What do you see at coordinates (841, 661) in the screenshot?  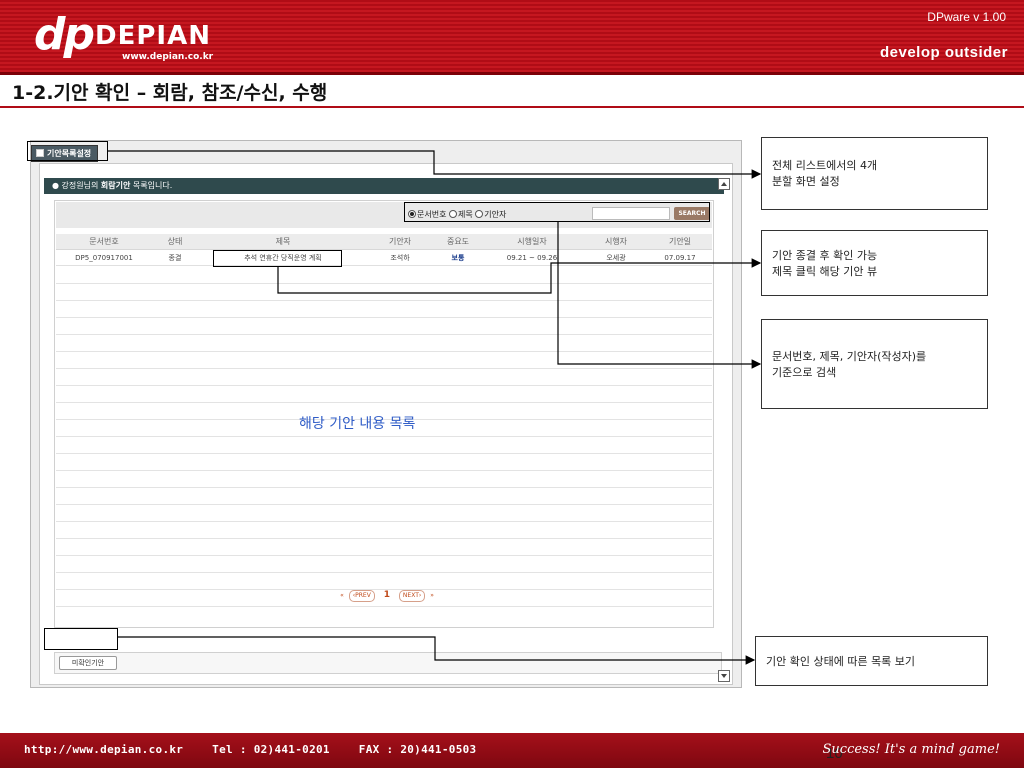 I see `callout-4-line-1: 기안 확인 상태에 따른 목록 보기` at bounding box center [841, 661].